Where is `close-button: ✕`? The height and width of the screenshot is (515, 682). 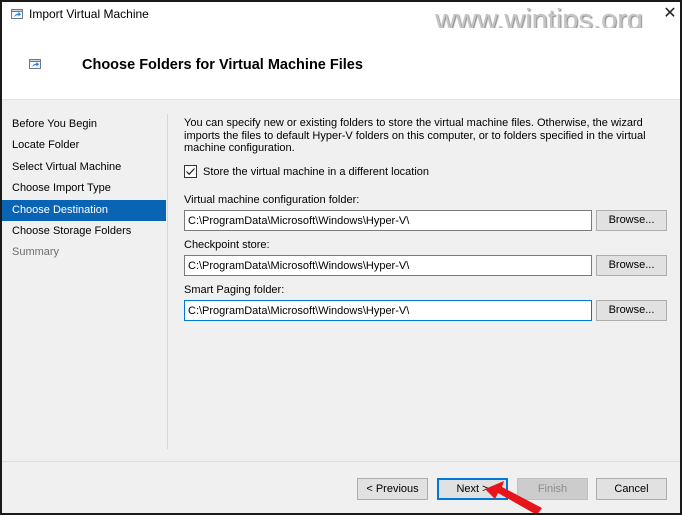
close-button: ✕ is located at coordinates (670, 14).